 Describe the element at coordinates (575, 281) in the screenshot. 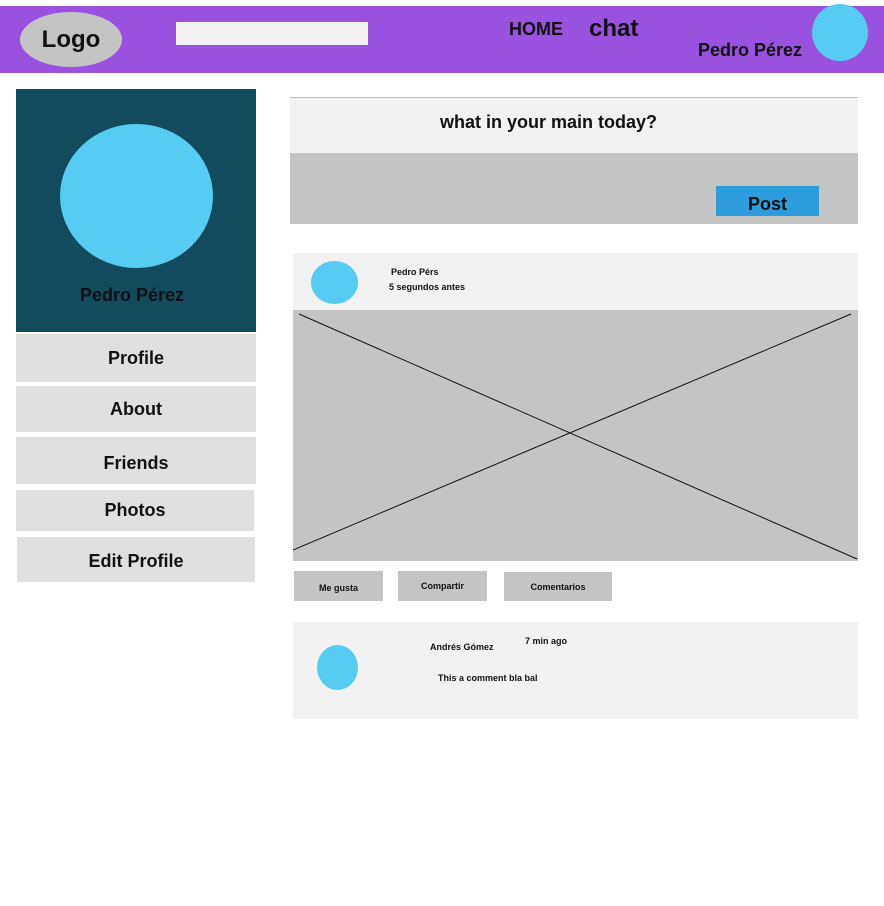

I see `post-header: Pedro Pérs 5 segundos antes` at that location.